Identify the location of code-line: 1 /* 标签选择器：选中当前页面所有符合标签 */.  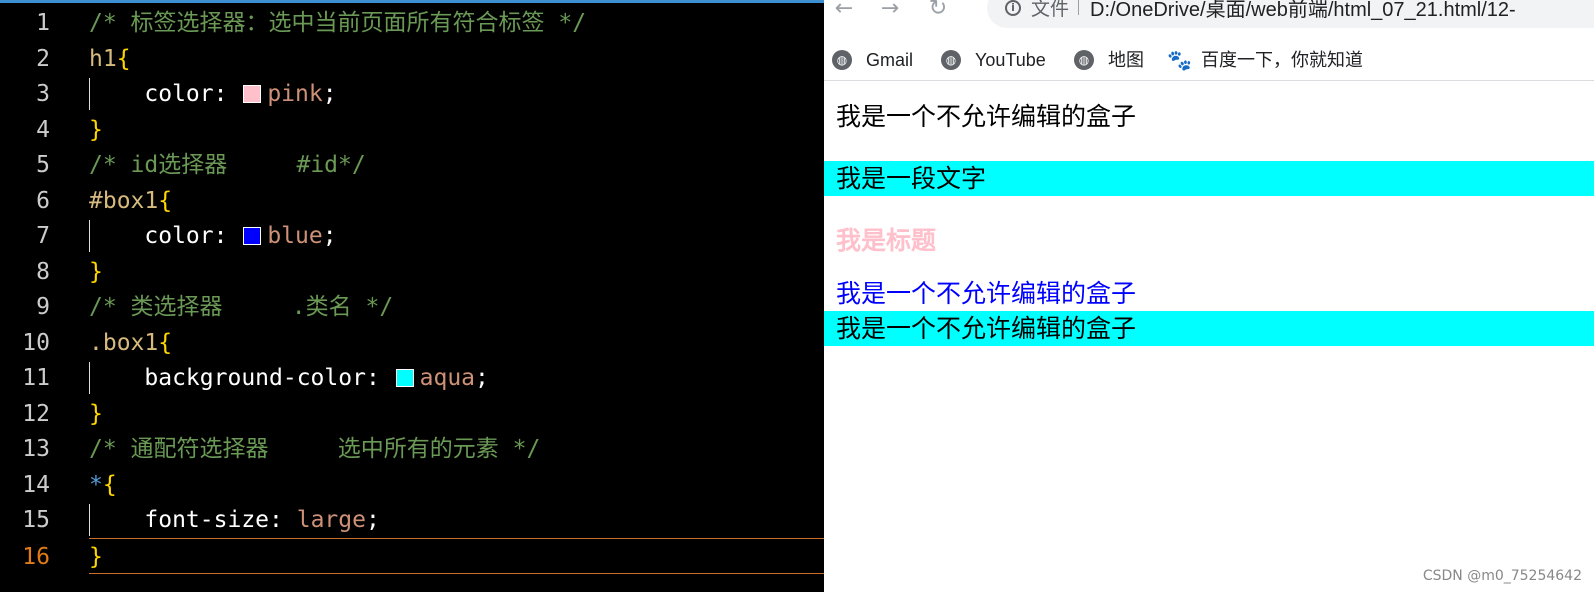
(412, 23).